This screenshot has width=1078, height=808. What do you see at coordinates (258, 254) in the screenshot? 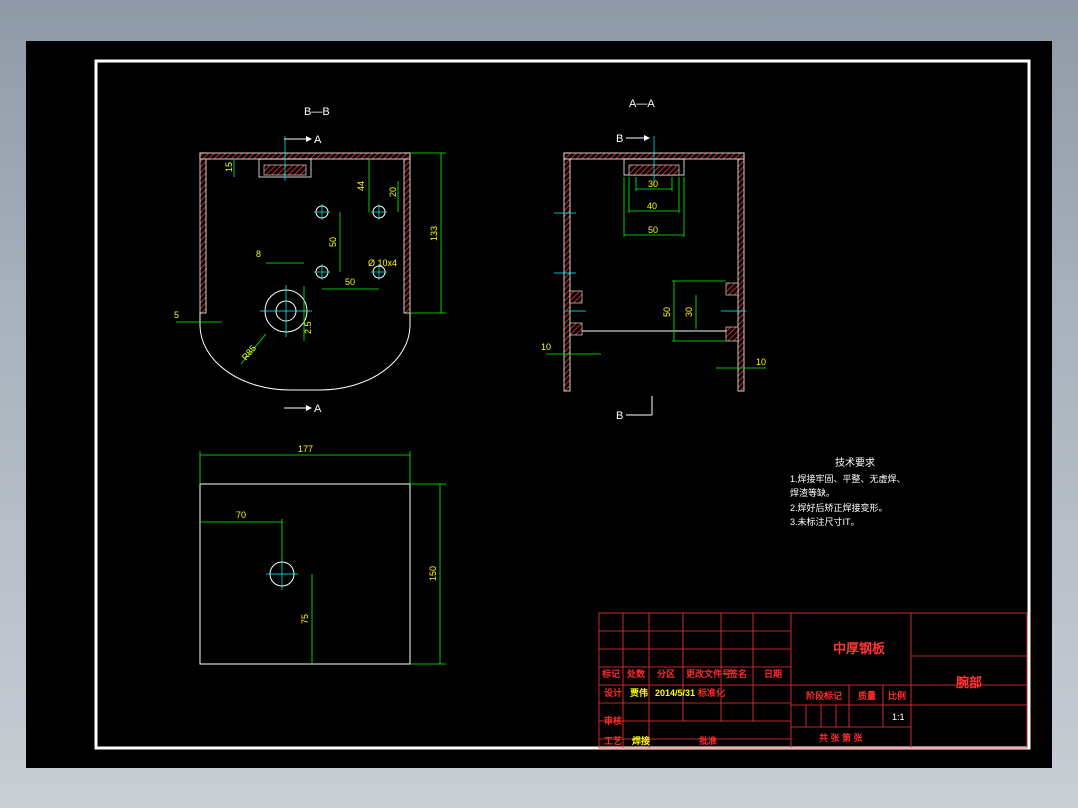
I see `dim-bb-8: 8` at bounding box center [258, 254].